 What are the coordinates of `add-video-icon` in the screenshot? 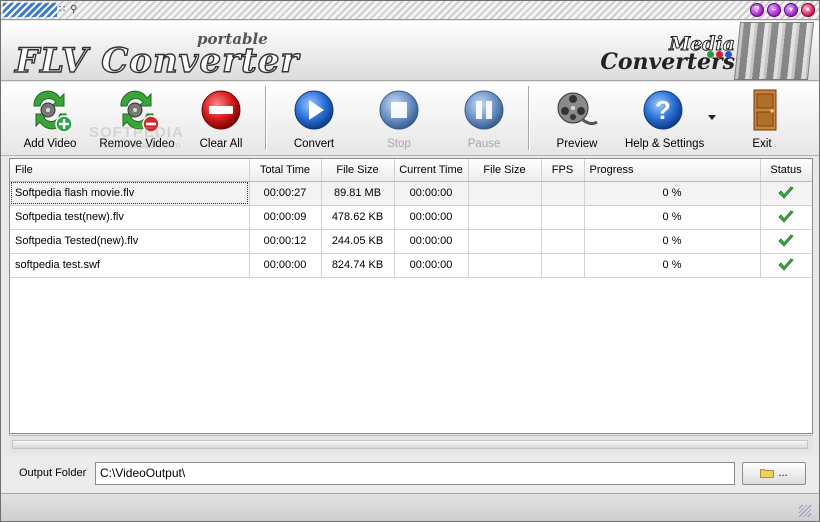 It's located at (53, 111).